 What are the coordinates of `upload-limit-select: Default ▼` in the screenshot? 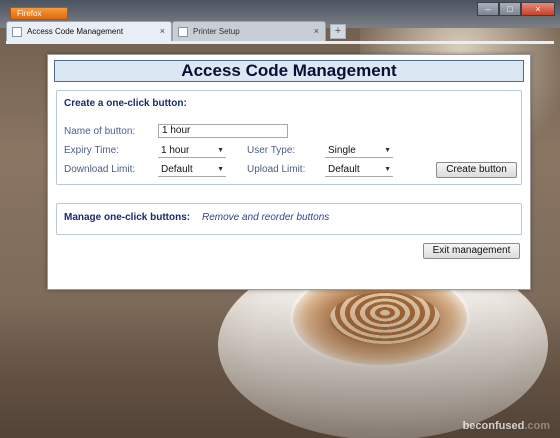 It's located at (359, 170).